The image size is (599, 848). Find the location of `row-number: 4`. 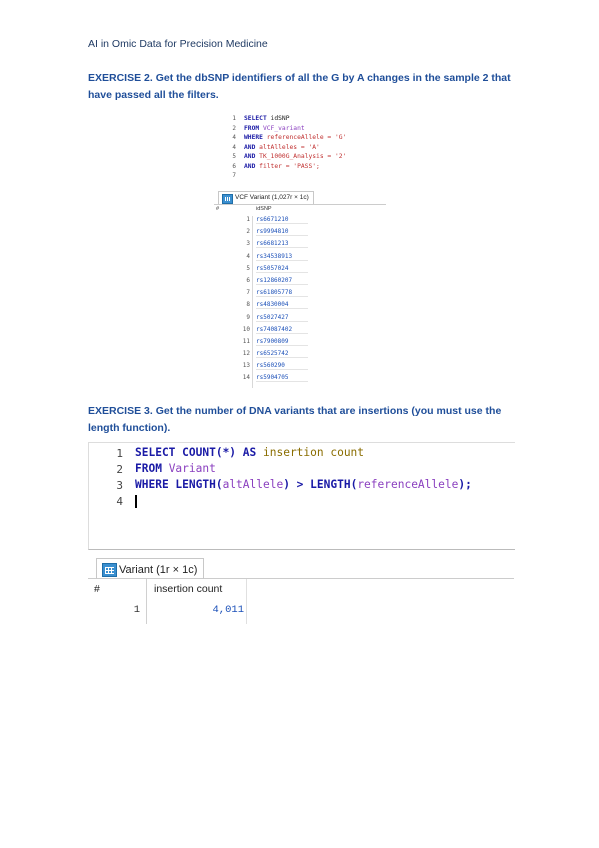

row-number: 4 is located at coordinates (248, 256).